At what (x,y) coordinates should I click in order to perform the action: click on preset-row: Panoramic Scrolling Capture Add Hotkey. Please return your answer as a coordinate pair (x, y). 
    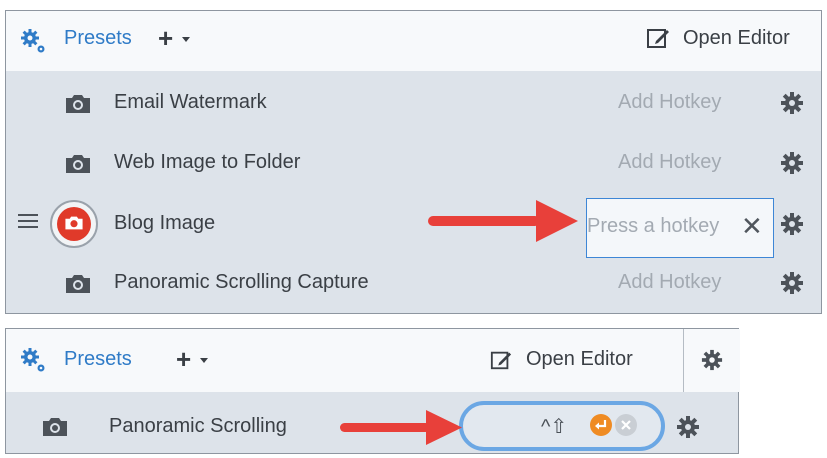
    Looking at the image, I should click on (413, 283).